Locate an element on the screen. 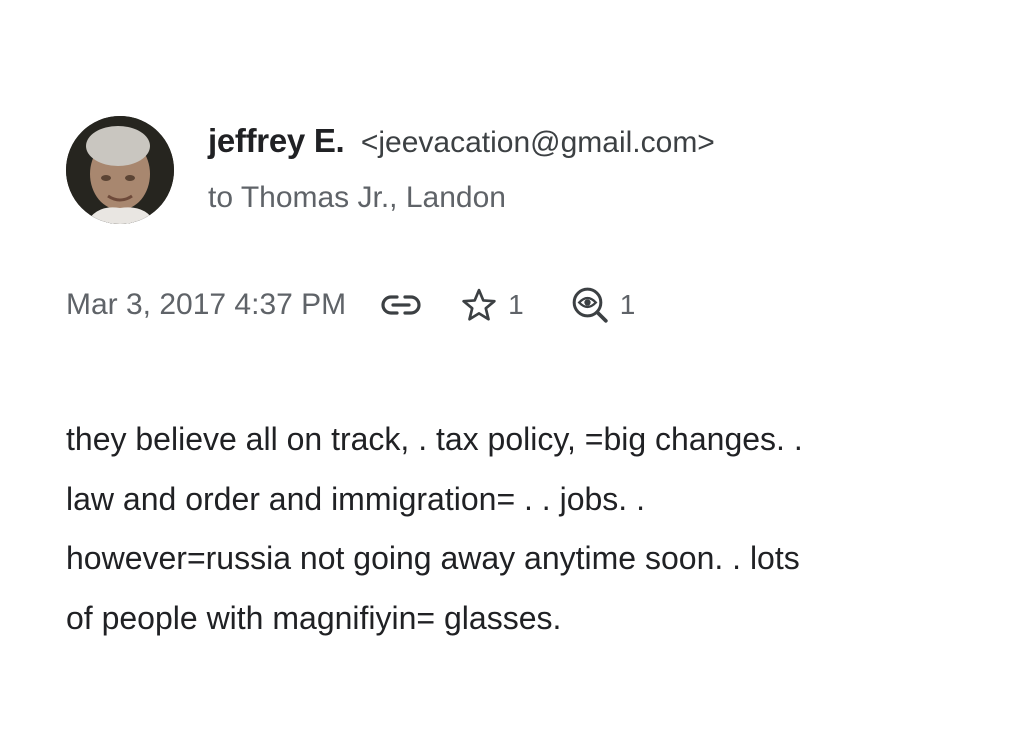 The width and height of the screenshot is (1024, 751). star-icon is located at coordinates (479, 304).